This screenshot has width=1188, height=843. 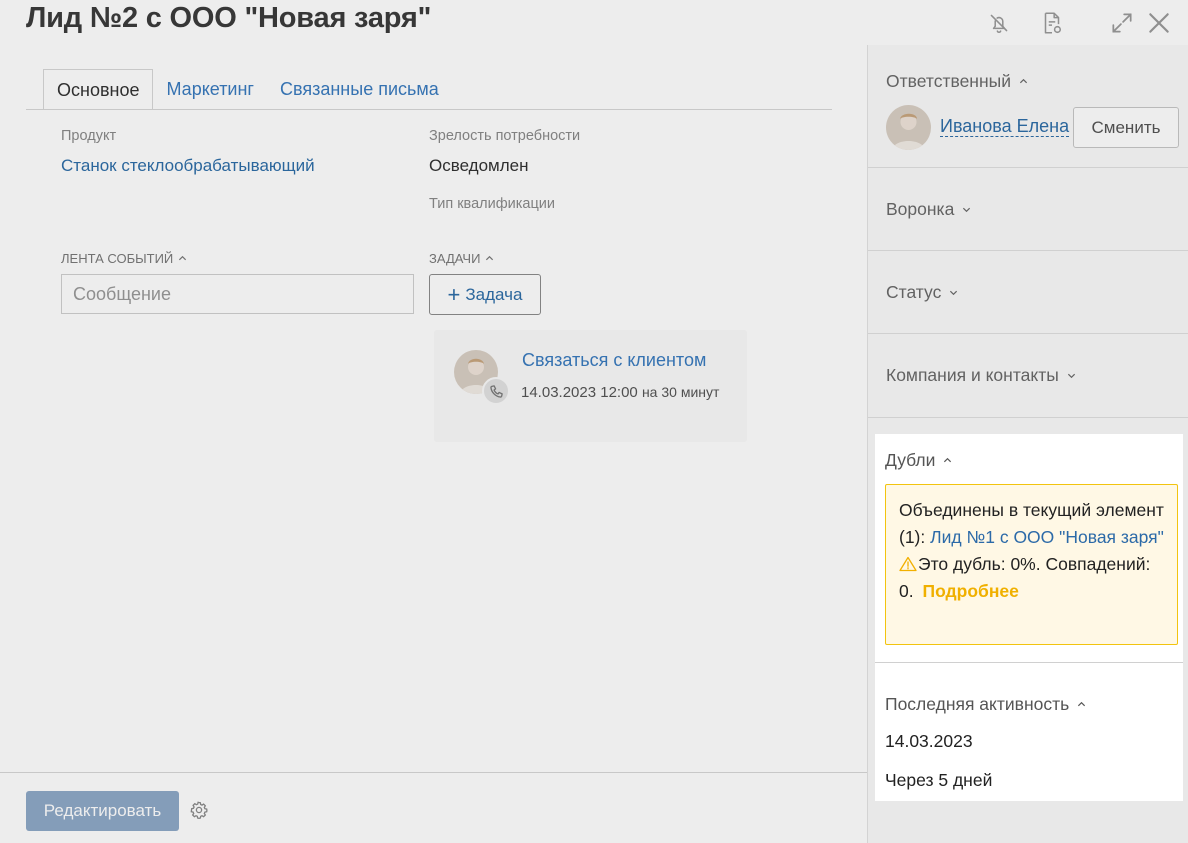 I want to click on tasks-label: ЗАДАЧИ, so click(x=455, y=258).